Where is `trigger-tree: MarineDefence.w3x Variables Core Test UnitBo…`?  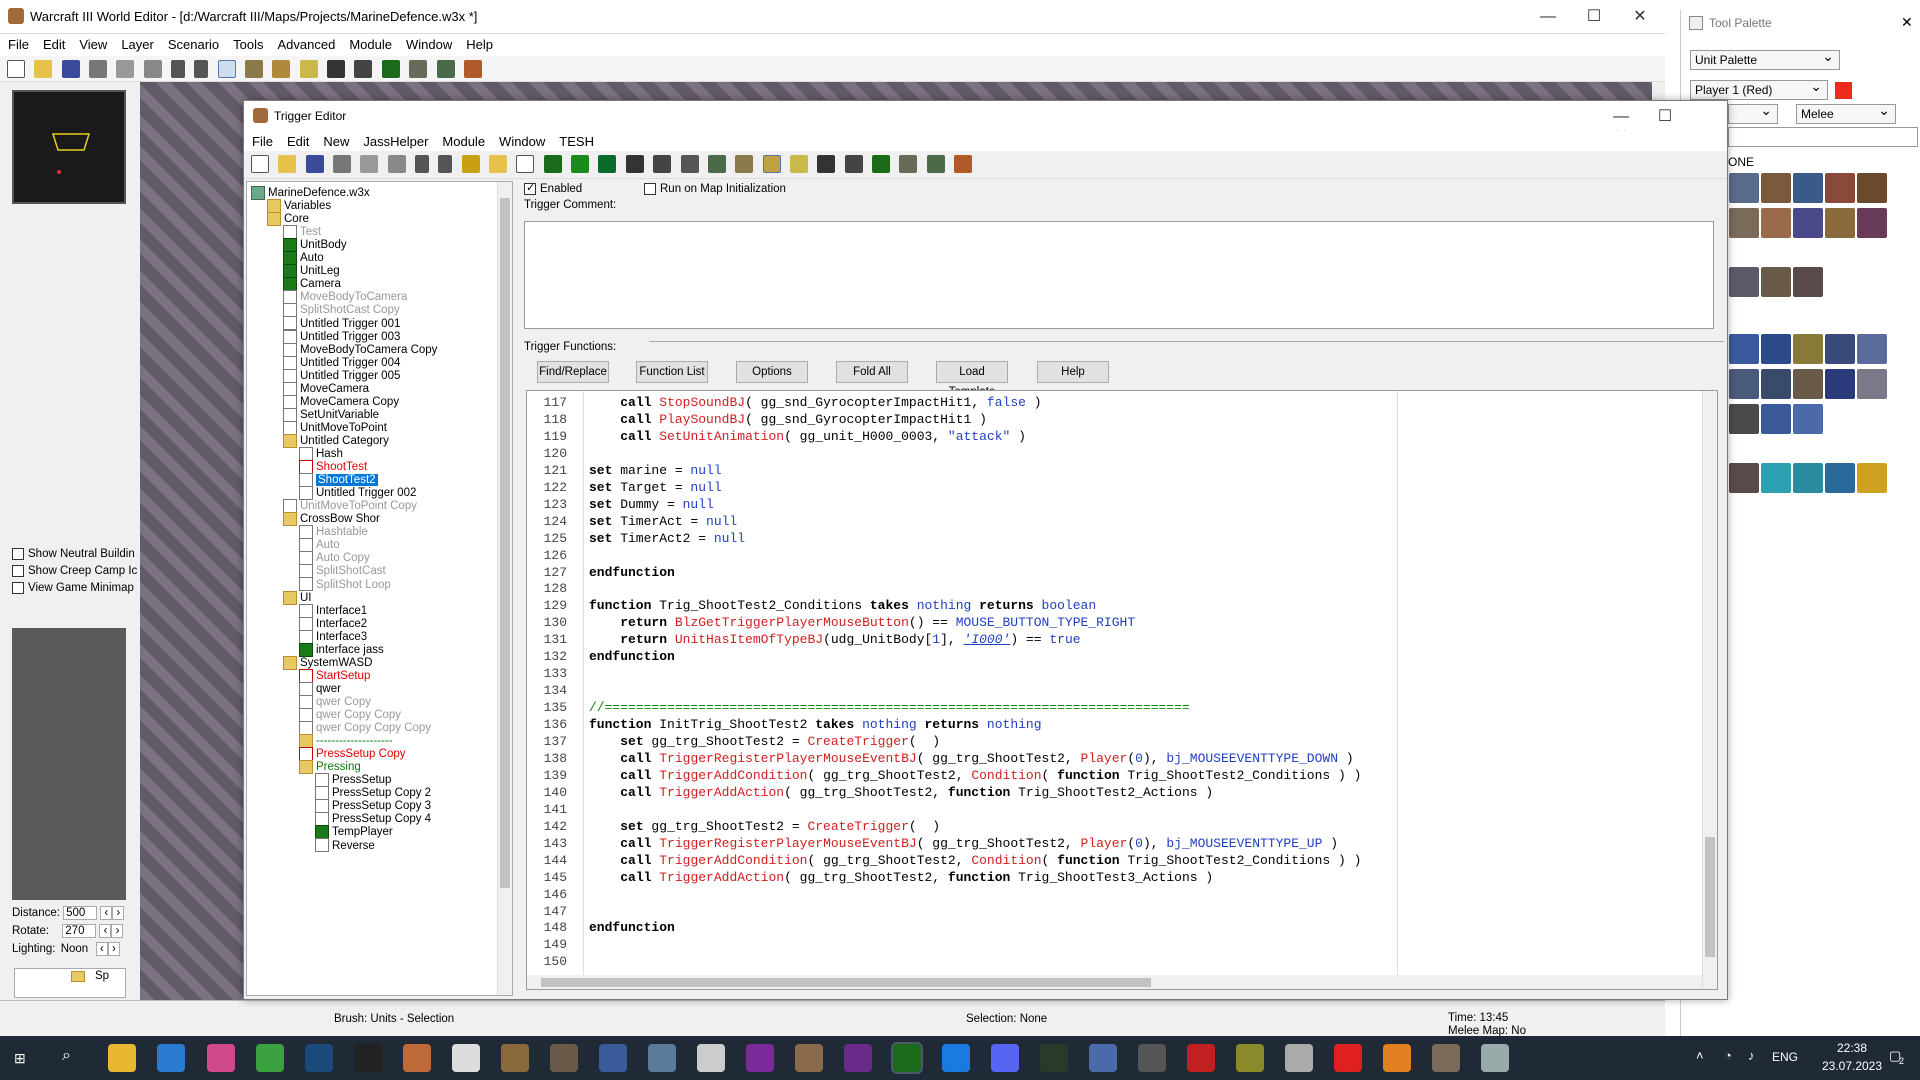 trigger-tree: MarineDefence.w3x Variables Core Test UnitBo… is located at coordinates (379, 588).